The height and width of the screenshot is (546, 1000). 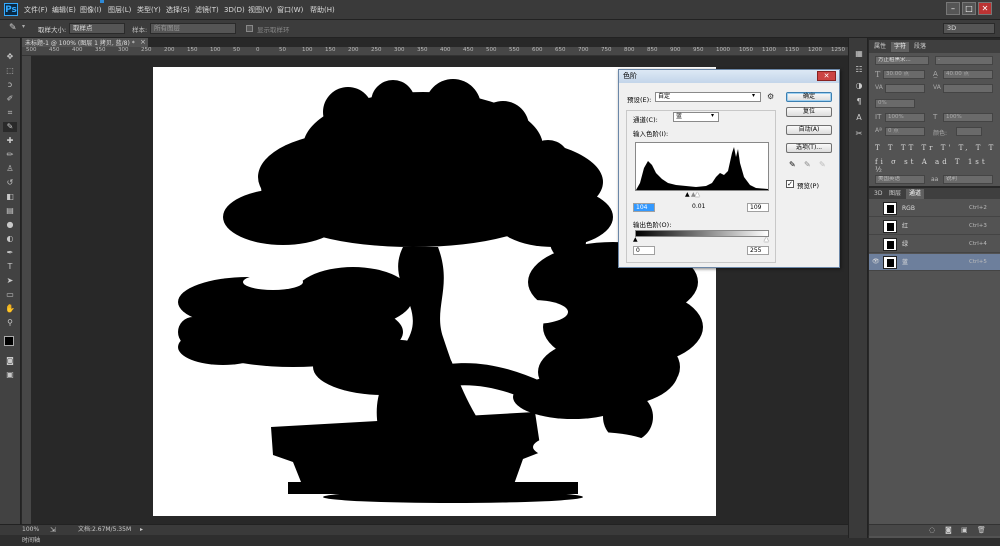 What do you see at coordinates (10, 361) in the screenshot?
I see `quick-mask-icon: ◙` at bounding box center [10, 361].